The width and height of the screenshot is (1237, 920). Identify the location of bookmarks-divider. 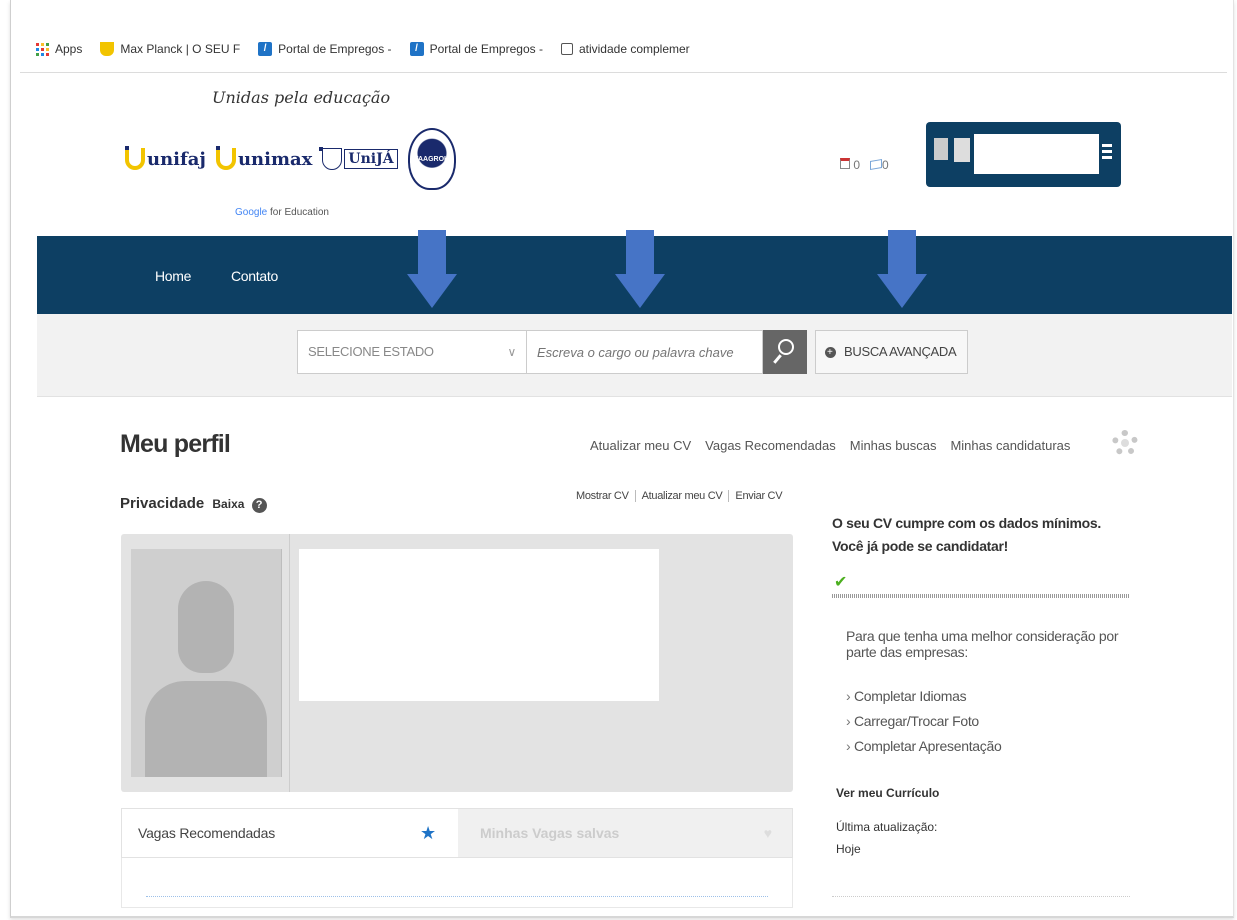
(623, 72).